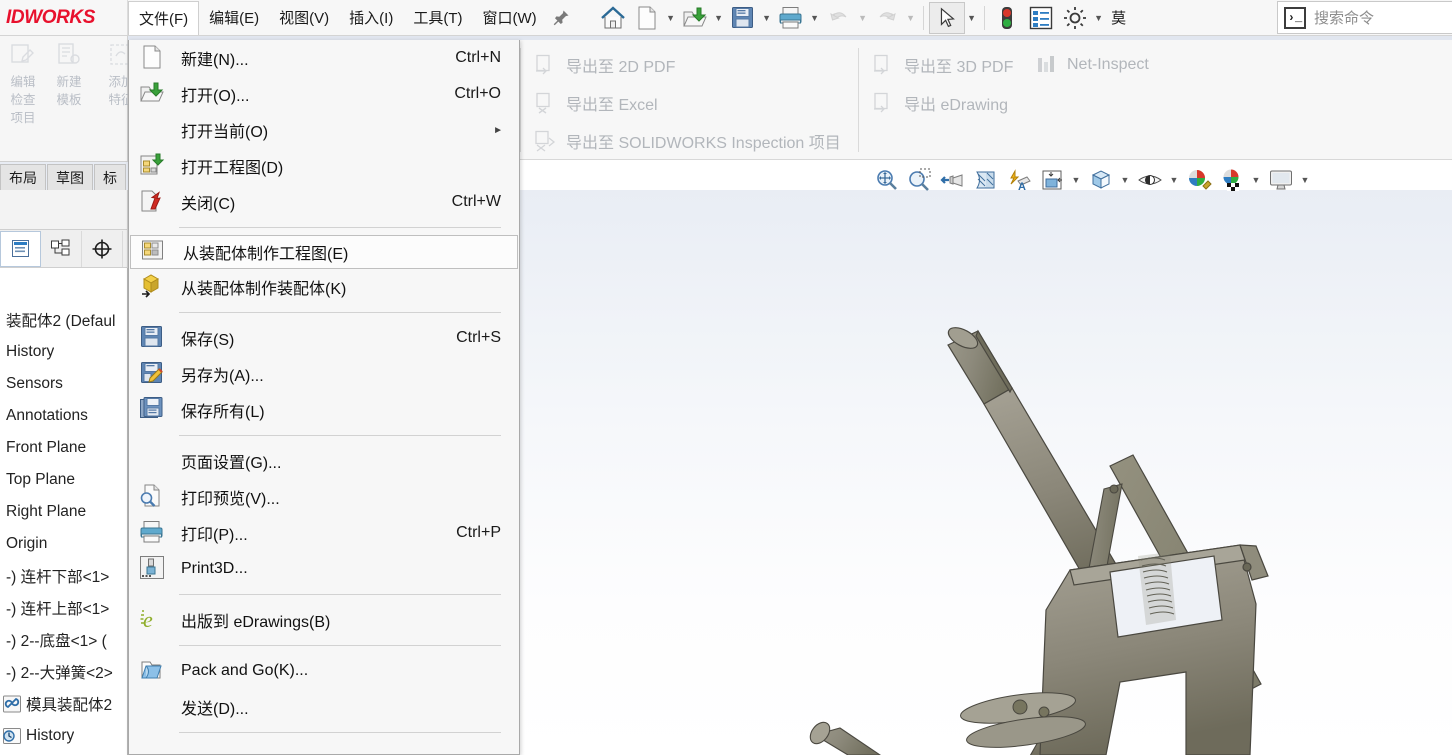  Describe the element at coordinates (102, 248) in the screenshot. I see `configuration-manager-tab` at that location.